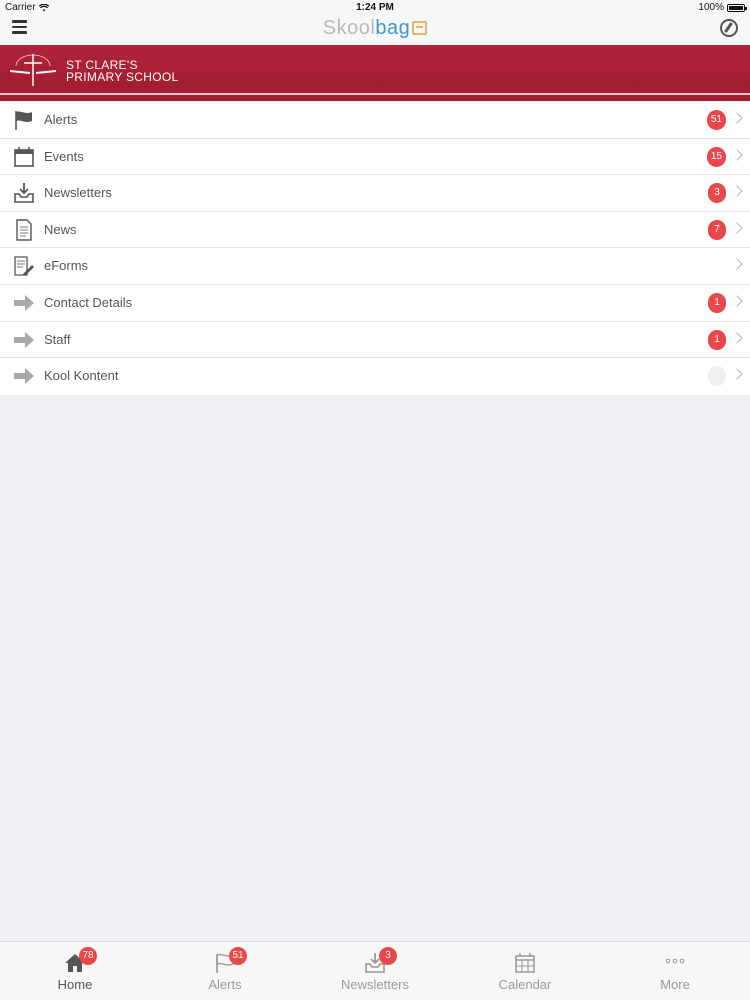 The height and width of the screenshot is (1000, 750). I want to click on tab-newsletters: 3 Newsletters, so click(375, 971).